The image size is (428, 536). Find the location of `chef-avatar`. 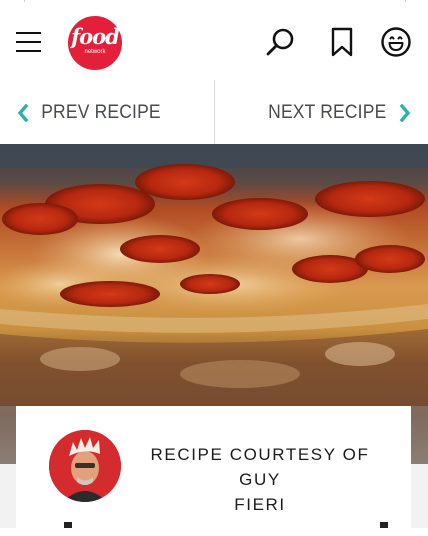

chef-avatar is located at coordinates (85, 466).